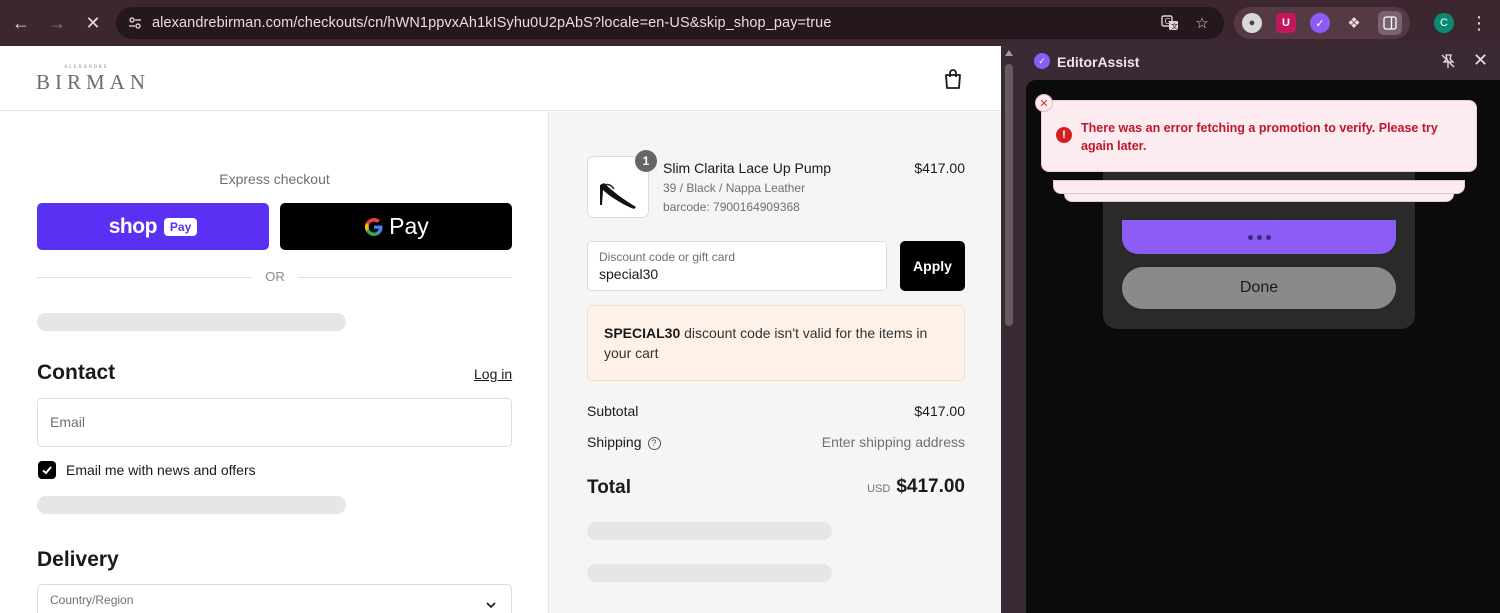  I want to click on extension-circle-icon: ●, so click(1252, 23).